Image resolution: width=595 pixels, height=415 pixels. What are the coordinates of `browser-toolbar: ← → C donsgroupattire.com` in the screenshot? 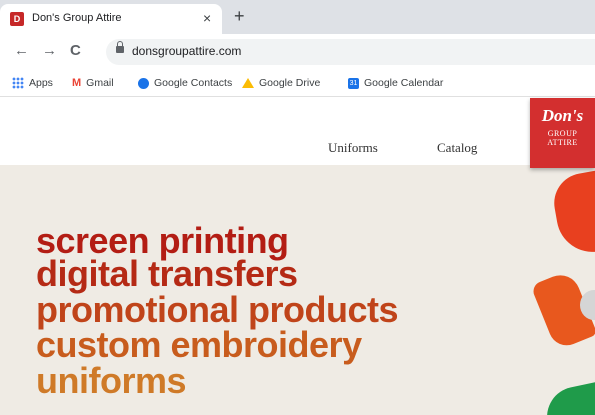 It's located at (297, 52).